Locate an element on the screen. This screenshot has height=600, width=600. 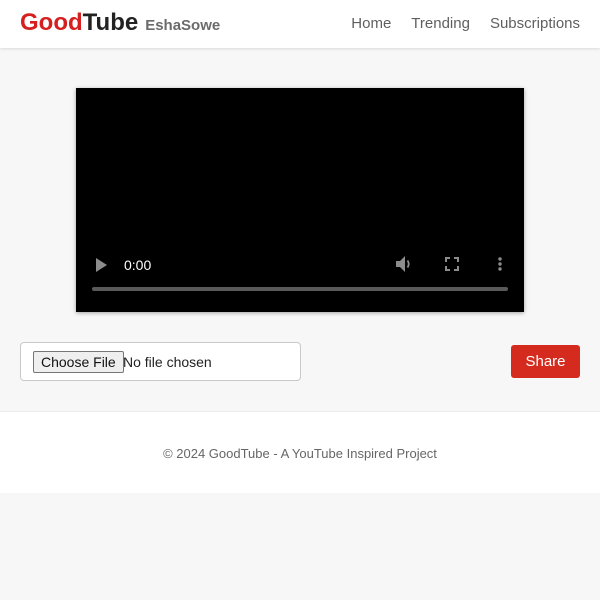
logo-text-tube: Tube is located at coordinates (110, 22).